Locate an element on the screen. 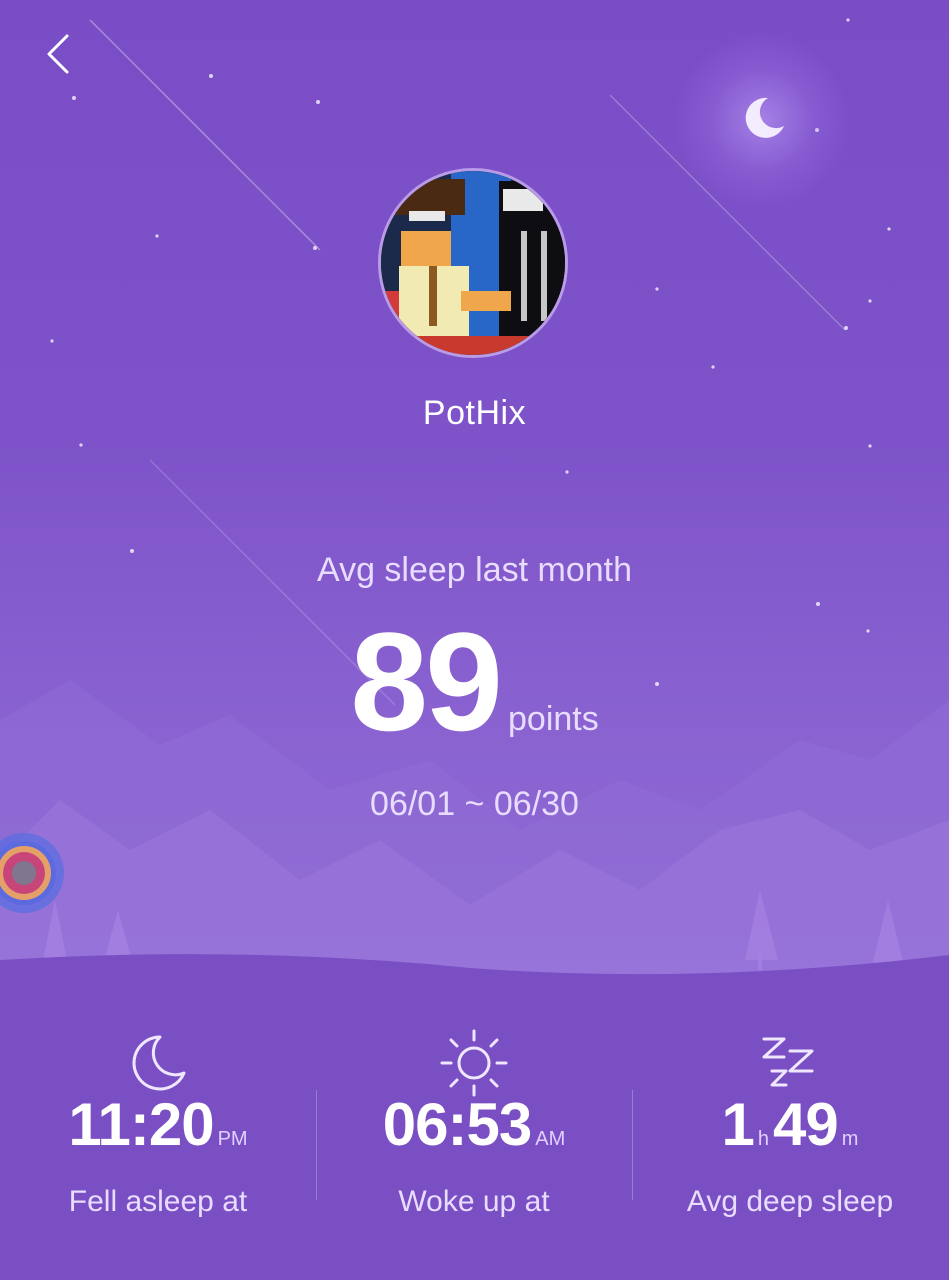 The image size is (949, 1280). woke-up-label: Woke up at is located at coordinates (474, 1201).